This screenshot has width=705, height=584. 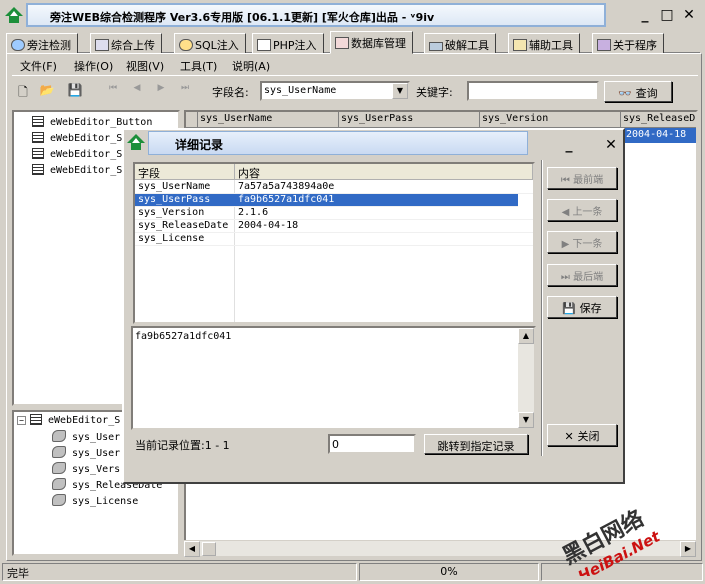 What do you see at coordinates (588, 277) in the screenshot?
I see `button-label: 最后端` at bounding box center [588, 277].